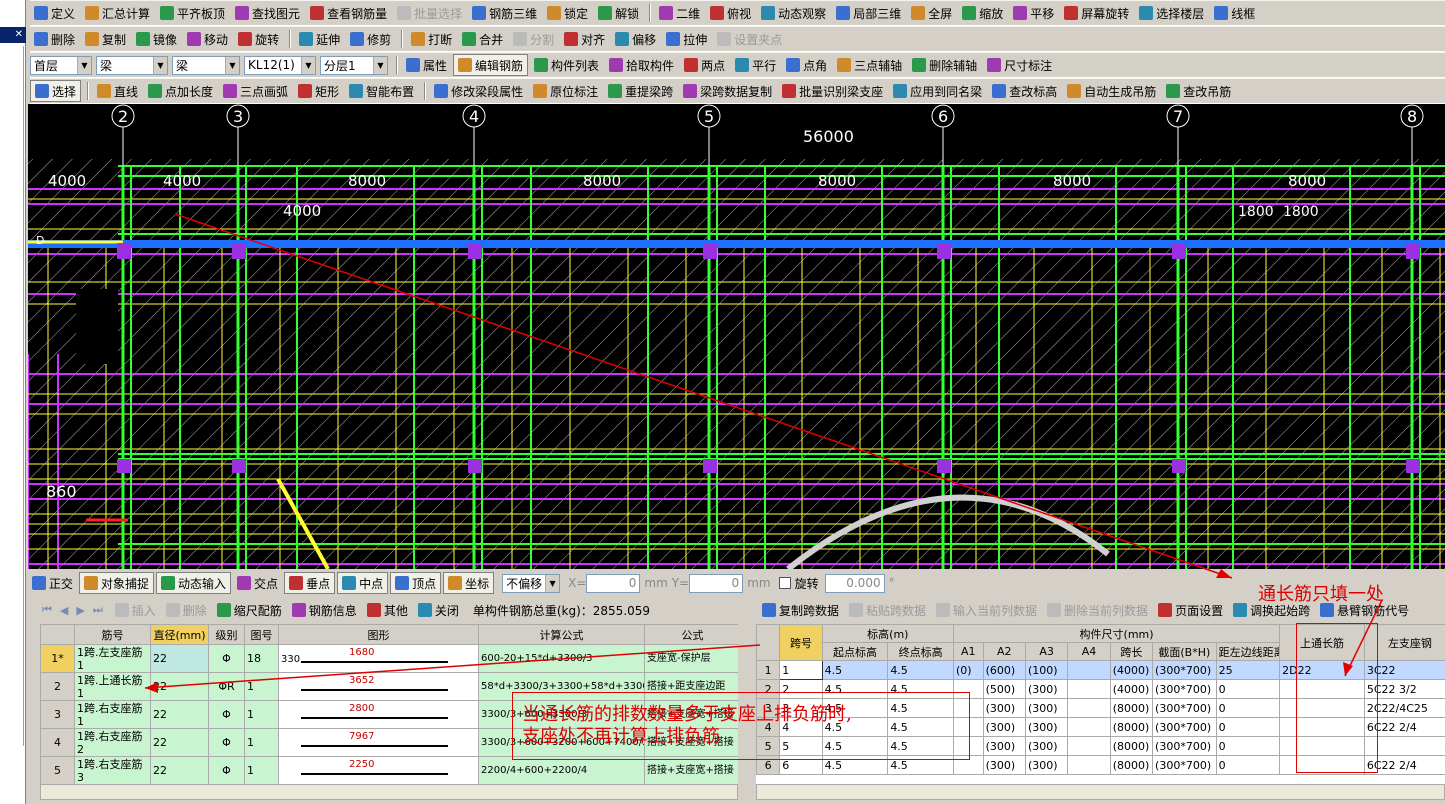 This screenshot has height=804, width=1445. What do you see at coordinates (1004, 670) in the screenshot?
I see `span-cell: (600)` at bounding box center [1004, 670].